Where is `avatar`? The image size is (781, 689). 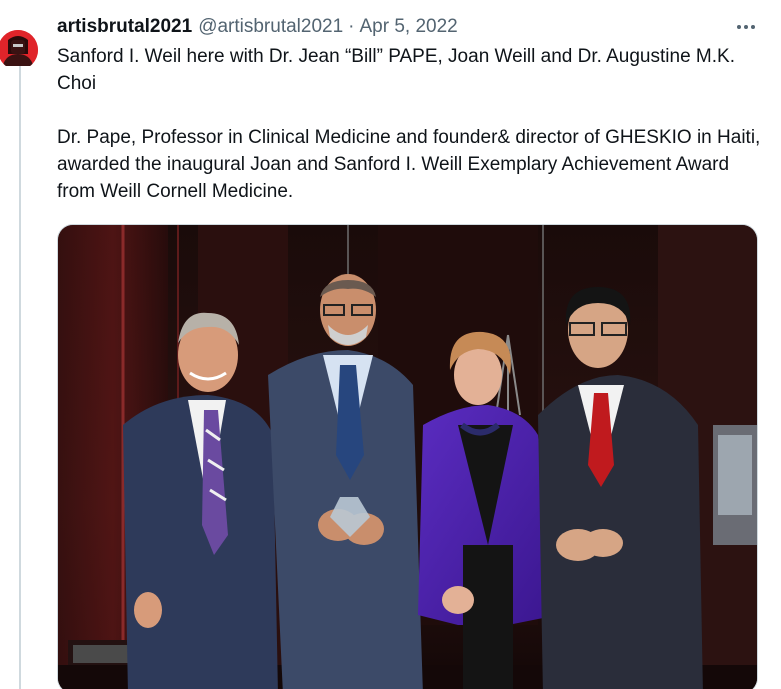 avatar is located at coordinates (20, 38).